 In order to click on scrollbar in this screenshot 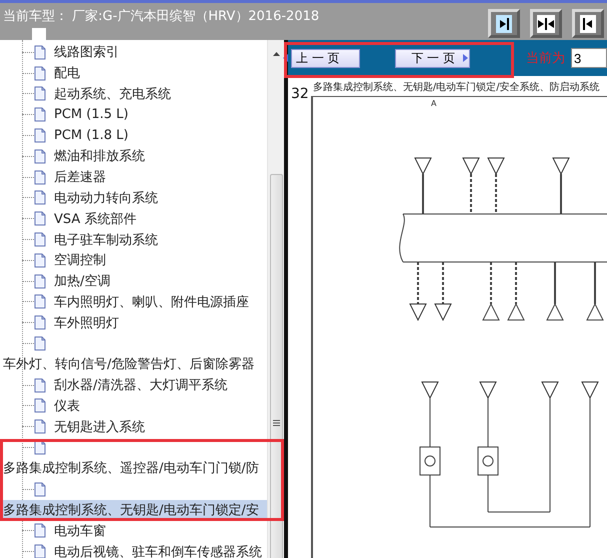, I will do `click(275, 299)`.